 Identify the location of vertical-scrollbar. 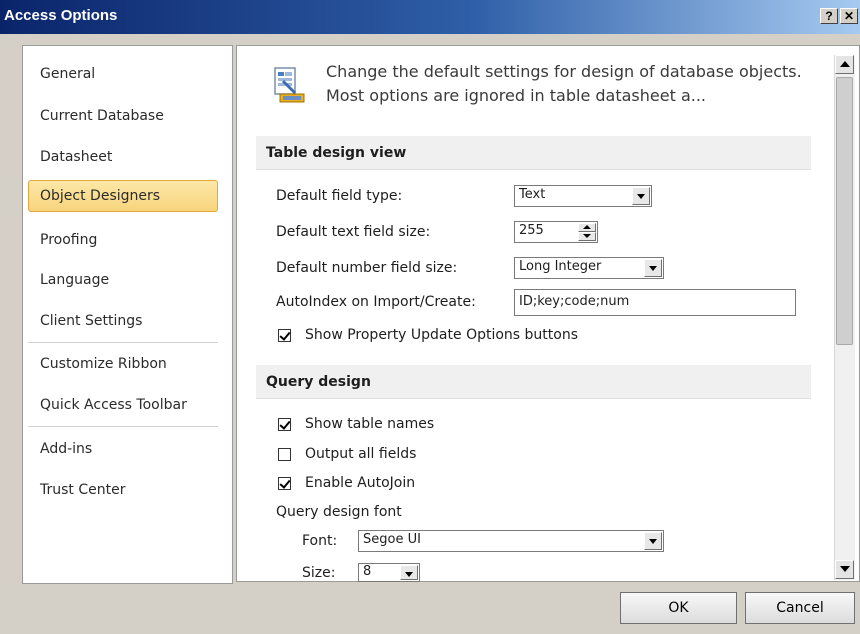
(844, 317).